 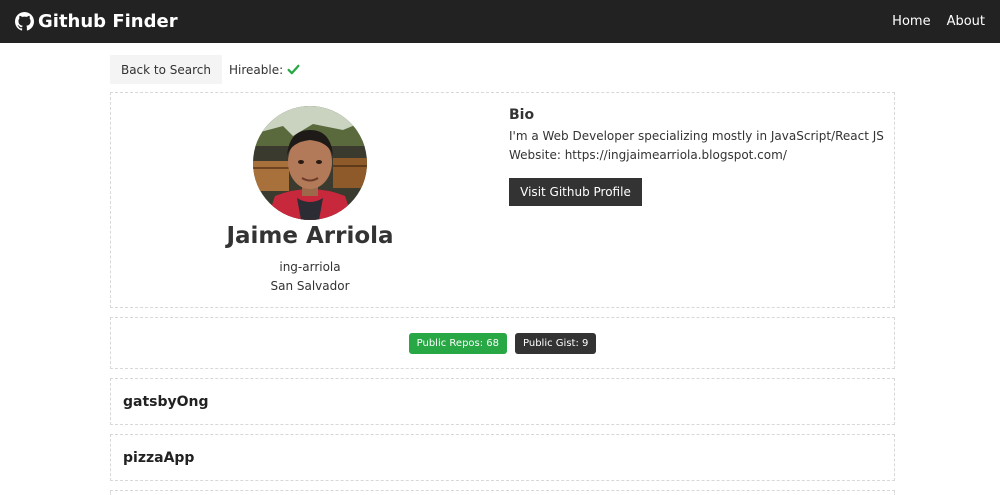 I want to click on check-icon, so click(x=293, y=69).